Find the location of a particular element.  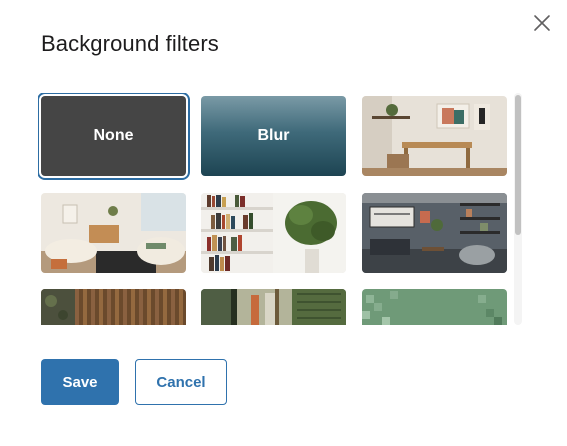

living-room-image is located at coordinates (113, 233).